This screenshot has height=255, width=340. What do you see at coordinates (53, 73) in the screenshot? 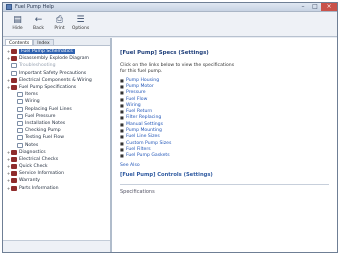
I see `tree-item-label: Important Safety Precautions` at bounding box center [53, 73].